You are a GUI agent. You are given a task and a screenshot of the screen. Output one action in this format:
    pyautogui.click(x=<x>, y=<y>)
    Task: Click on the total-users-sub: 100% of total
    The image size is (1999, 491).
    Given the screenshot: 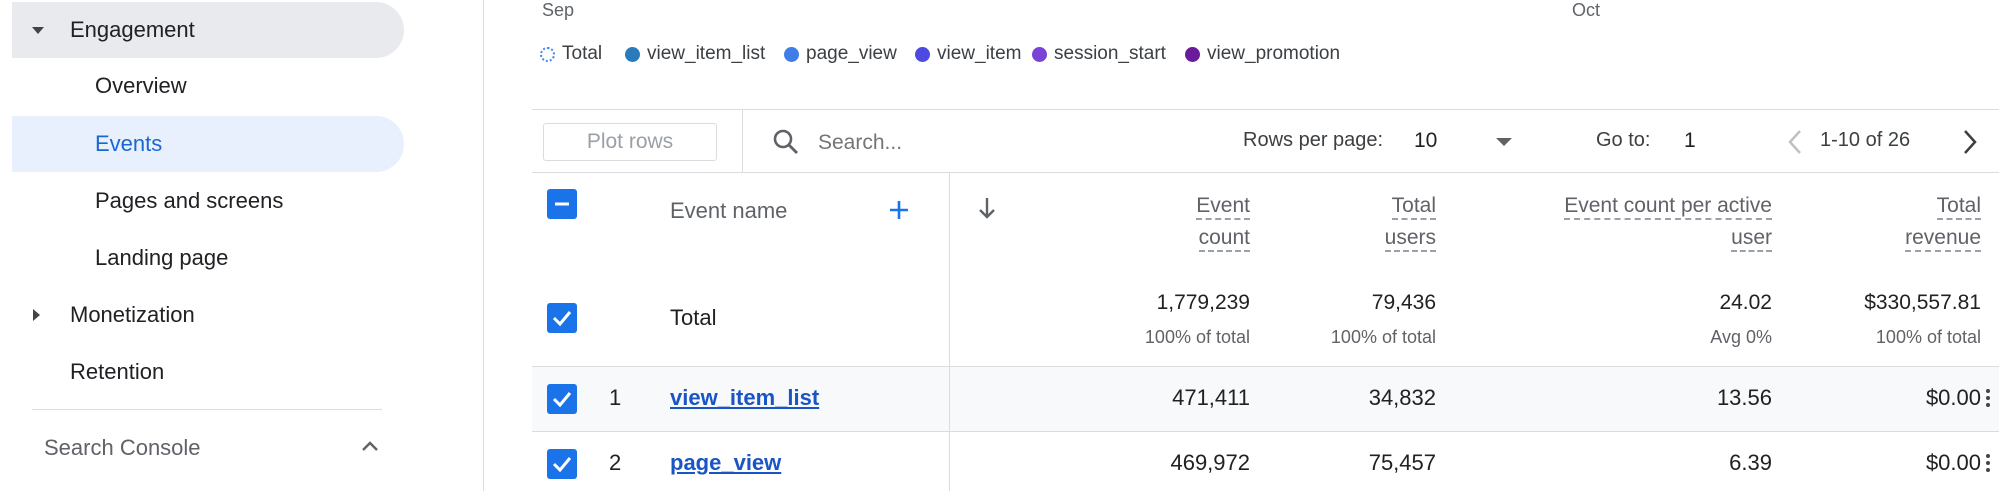 What is the action you would take?
    pyautogui.click(x=1383, y=337)
    